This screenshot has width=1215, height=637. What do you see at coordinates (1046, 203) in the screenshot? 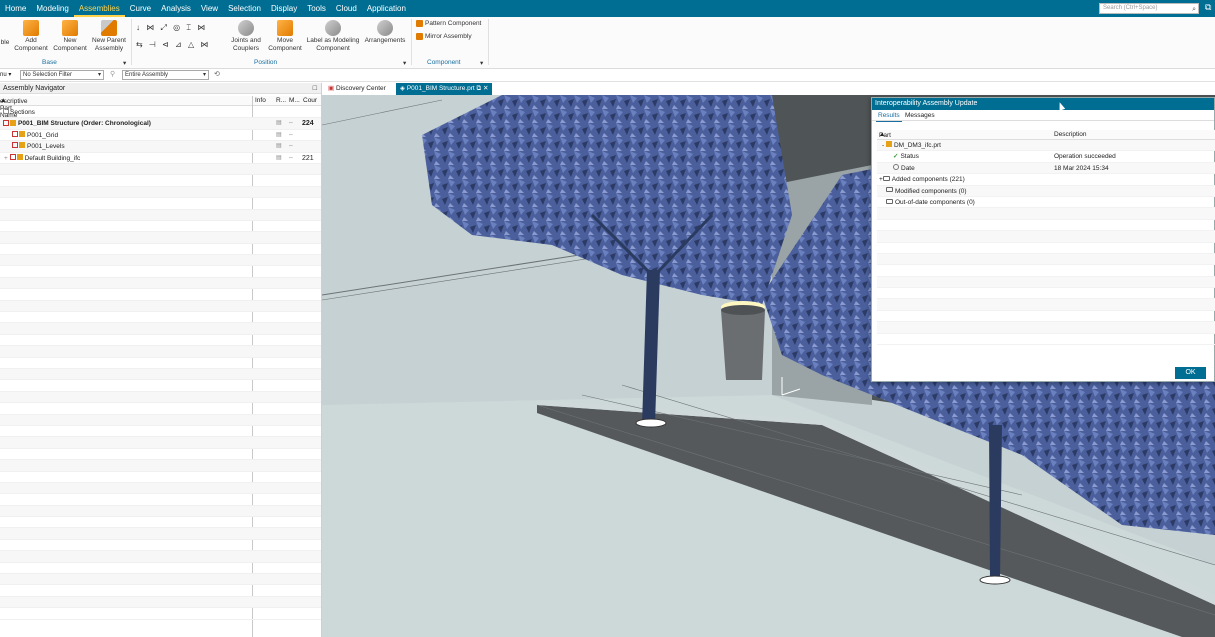
I see `result-row-outdated: Out-of-date components (0)` at bounding box center [1046, 203].